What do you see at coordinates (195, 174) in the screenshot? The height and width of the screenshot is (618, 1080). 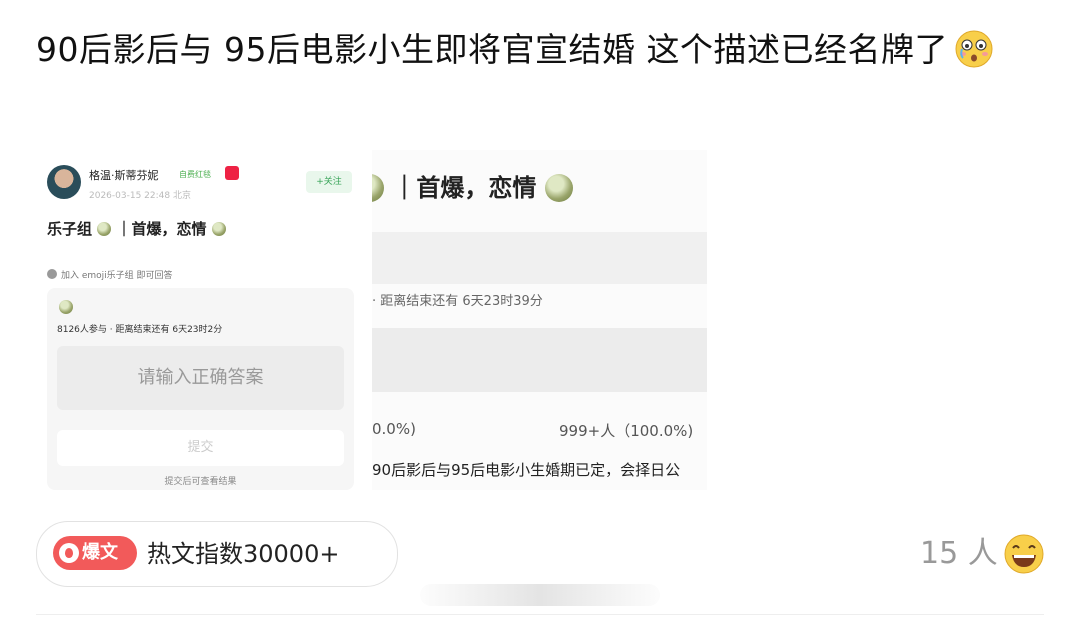 I see `verify-tag: 自费红毯` at bounding box center [195, 174].